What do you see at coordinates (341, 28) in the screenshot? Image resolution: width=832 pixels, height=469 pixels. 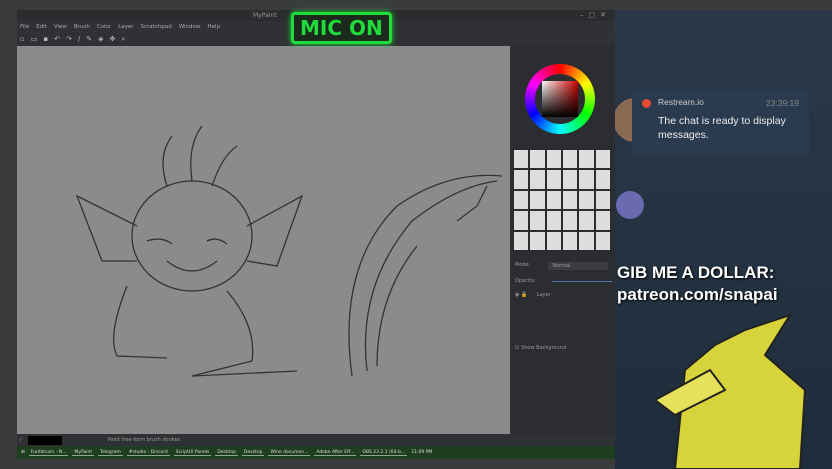 I see `mic-on-indicator: MIC ON` at bounding box center [341, 28].